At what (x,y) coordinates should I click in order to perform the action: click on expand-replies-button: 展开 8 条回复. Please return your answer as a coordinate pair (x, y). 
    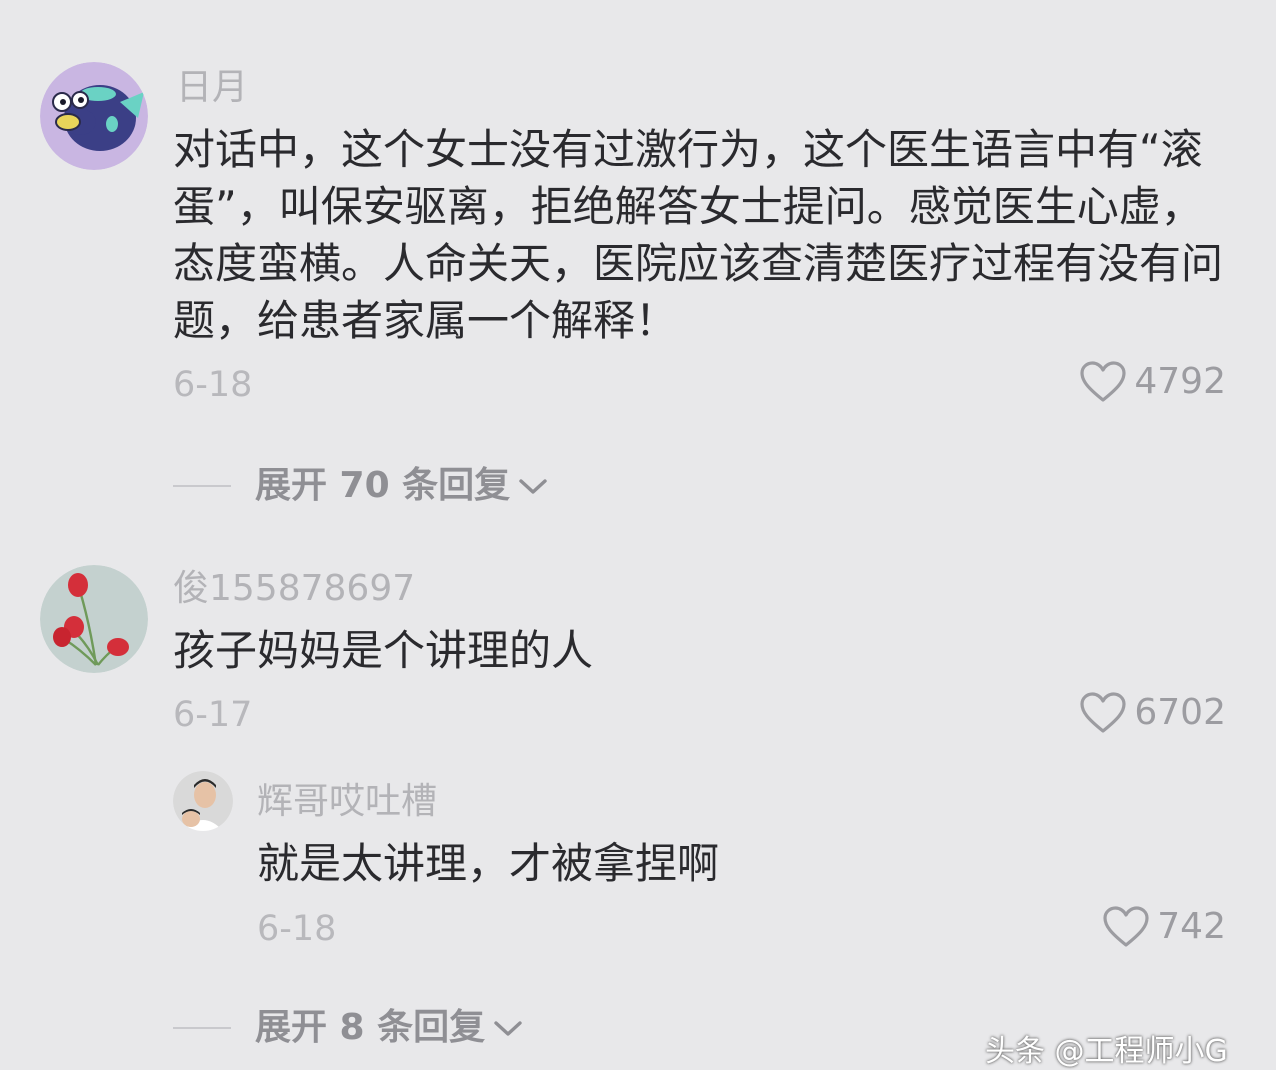
    Looking at the image, I should click on (349, 1028).